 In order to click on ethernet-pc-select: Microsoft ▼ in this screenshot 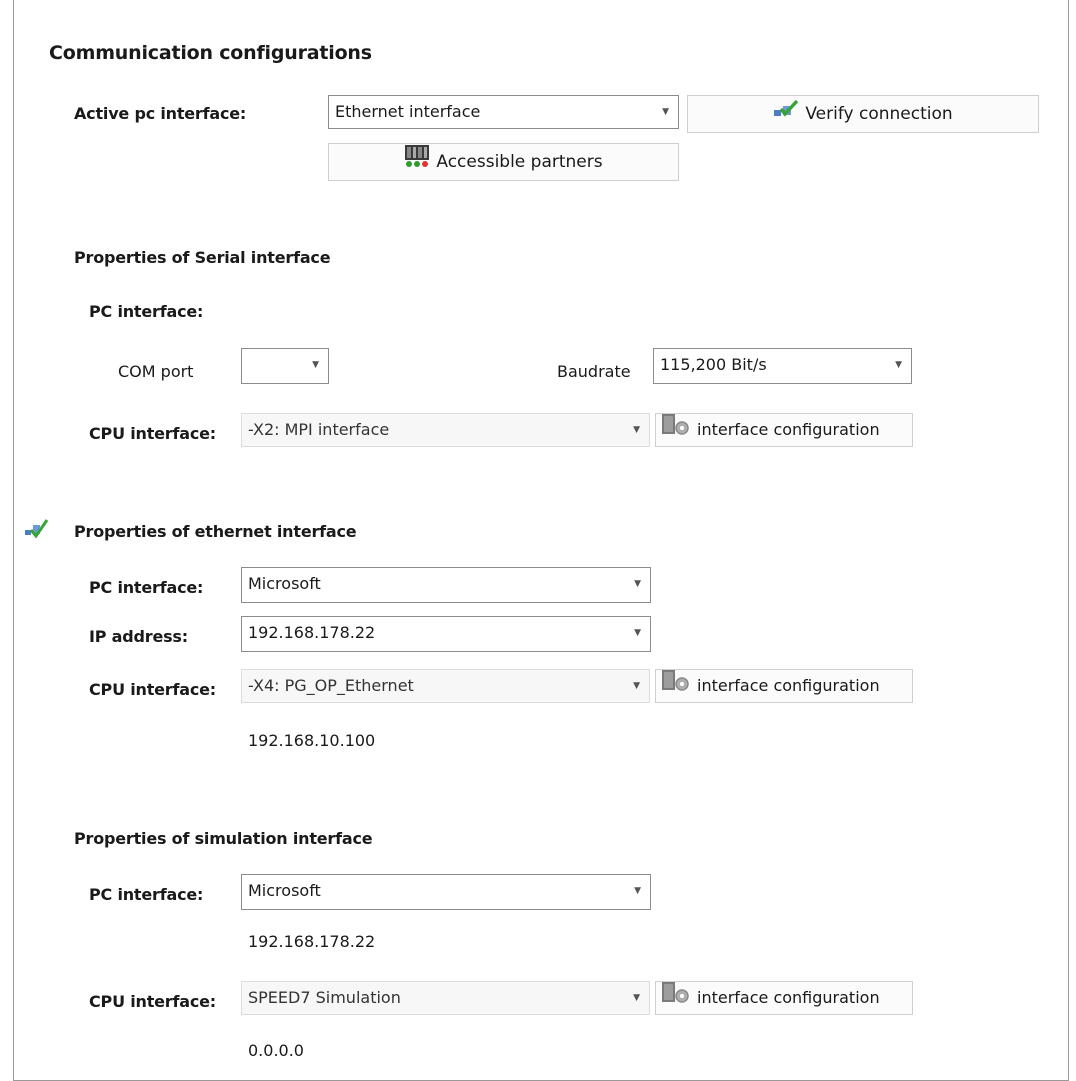, I will do `click(446, 585)`.